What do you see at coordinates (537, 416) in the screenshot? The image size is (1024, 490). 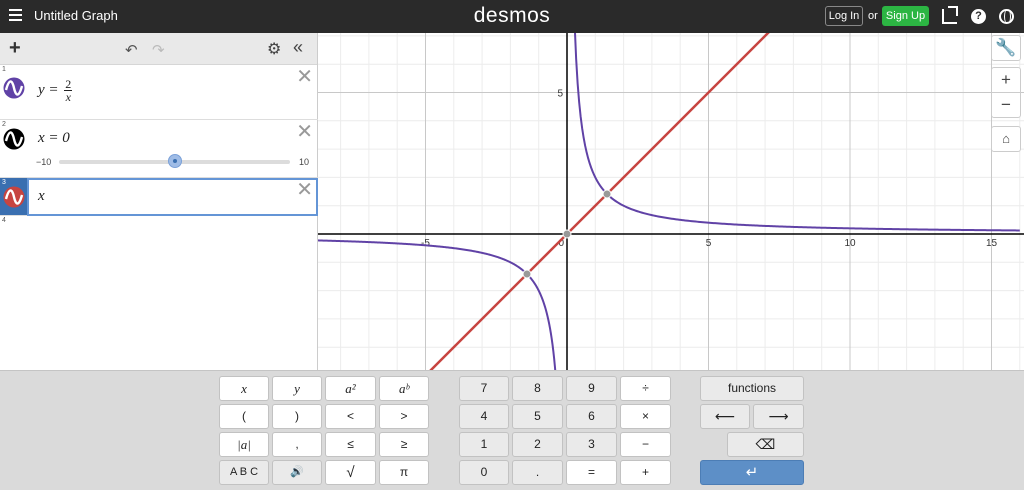 I see `key-5: 5` at bounding box center [537, 416].